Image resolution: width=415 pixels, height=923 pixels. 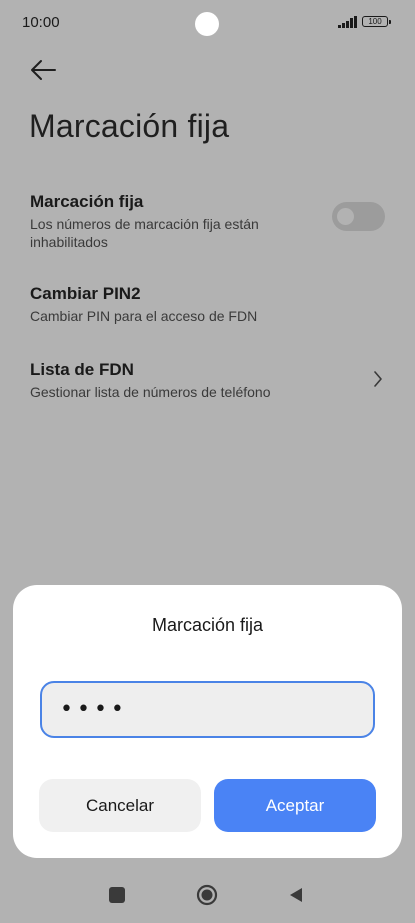 I want to click on pin-input, so click(x=207, y=709).